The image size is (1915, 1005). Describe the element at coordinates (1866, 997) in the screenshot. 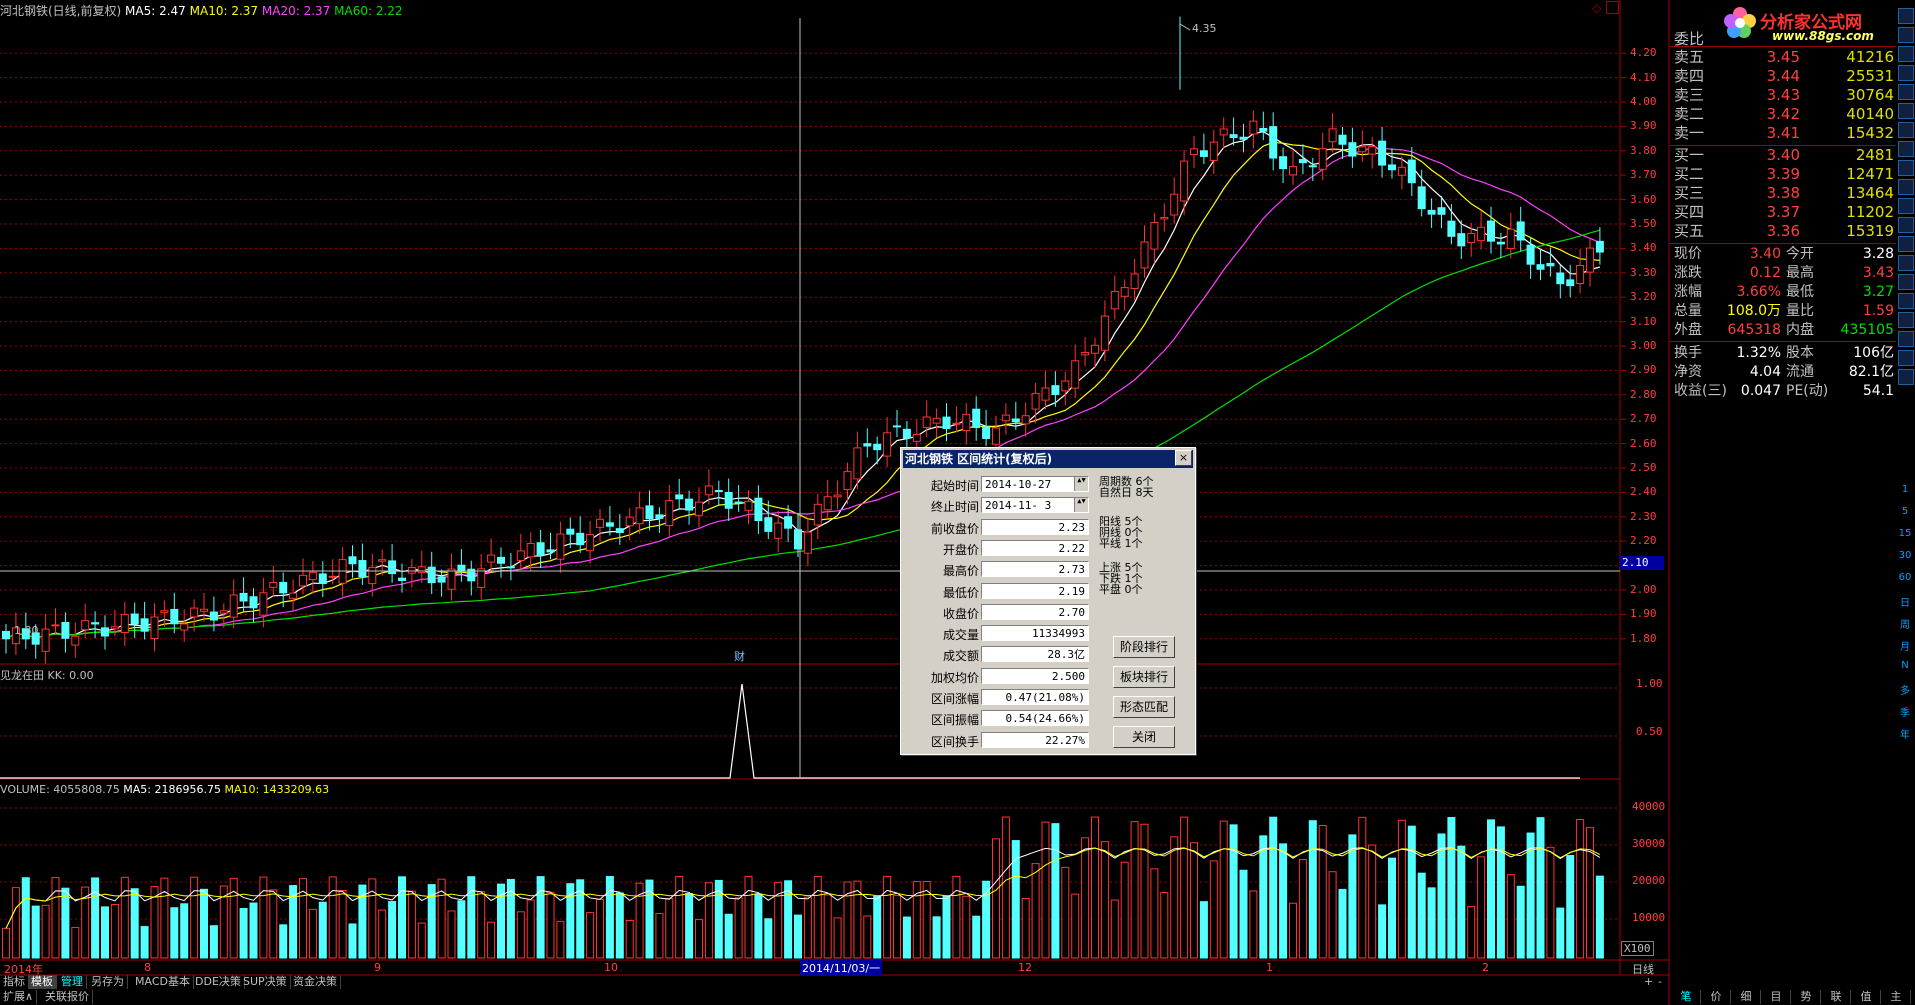

I see `right-tab: 值` at that location.